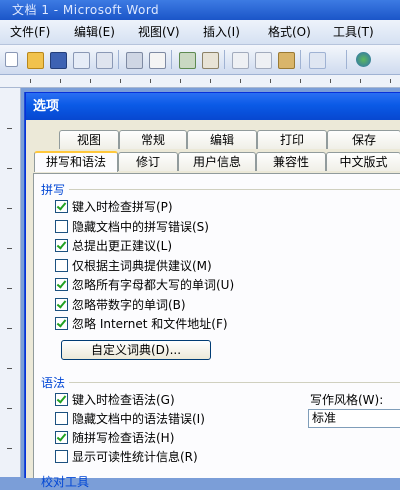 This screenshot has height=490, width=400. What do you see at coordinates (53, 383) in the screenshot?
I see `grammar-section-label: 语法` at bounding box center [53, 383].